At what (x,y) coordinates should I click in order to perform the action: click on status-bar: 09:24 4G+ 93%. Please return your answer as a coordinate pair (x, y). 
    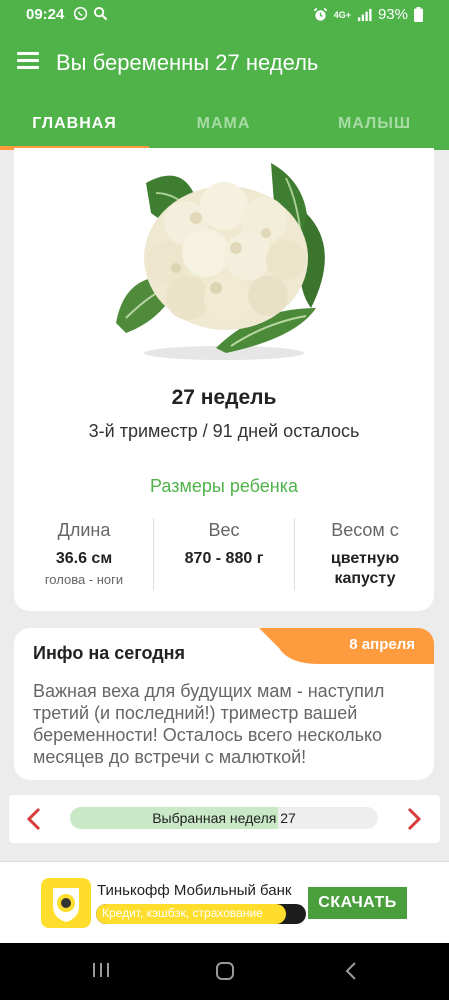
    Looking at the image, I should click on (224, 15).